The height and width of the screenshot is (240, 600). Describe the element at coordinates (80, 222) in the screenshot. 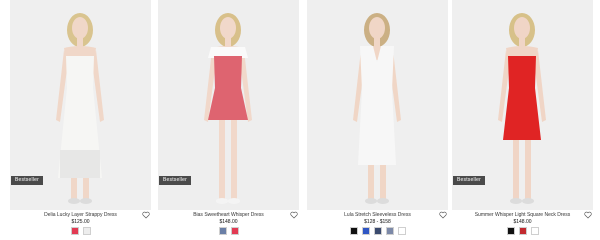

I see `product-price: $125.00` at that location.